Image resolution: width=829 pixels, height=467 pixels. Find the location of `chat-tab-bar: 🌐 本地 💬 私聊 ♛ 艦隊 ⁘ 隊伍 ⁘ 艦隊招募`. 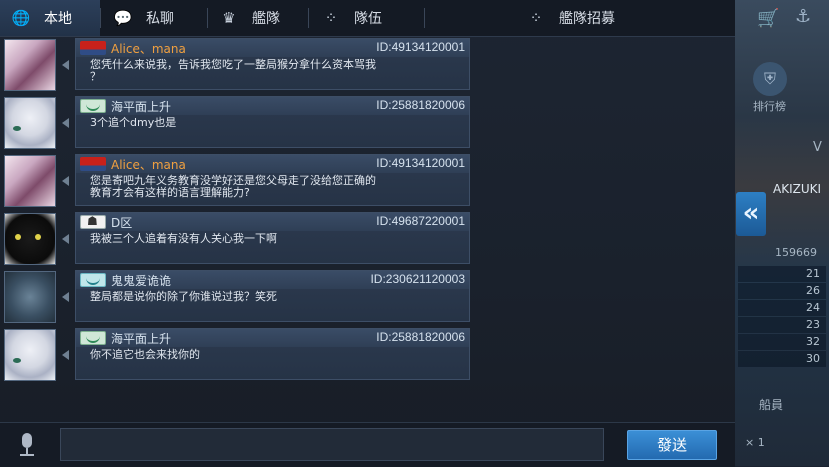

chat-tab-bar: 🌐 本地 💬 私聊 ♛ 艦隊 ⁘ 隊伍 ⁘ 艦隊招募 is located at coordinates (367, 18).